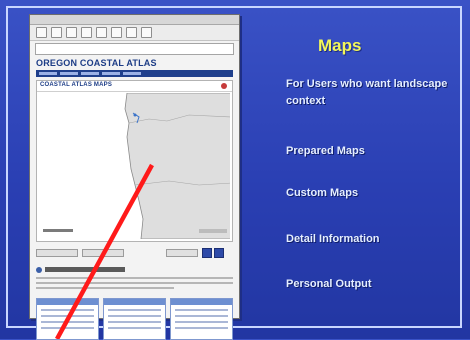  Describe the element at coordinates (146, 32) in the screenshot. I see `print-icon` at that location.